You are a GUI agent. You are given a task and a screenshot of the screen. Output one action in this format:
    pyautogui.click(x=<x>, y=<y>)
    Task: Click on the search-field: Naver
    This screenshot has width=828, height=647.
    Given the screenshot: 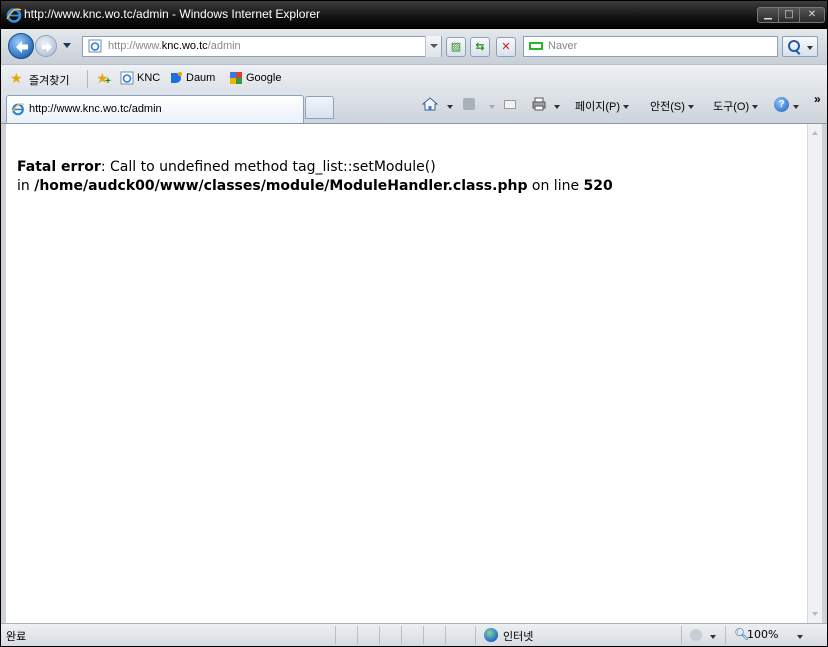 What is the action you would take?
    pyautogui.click(x=650, y=46)
    